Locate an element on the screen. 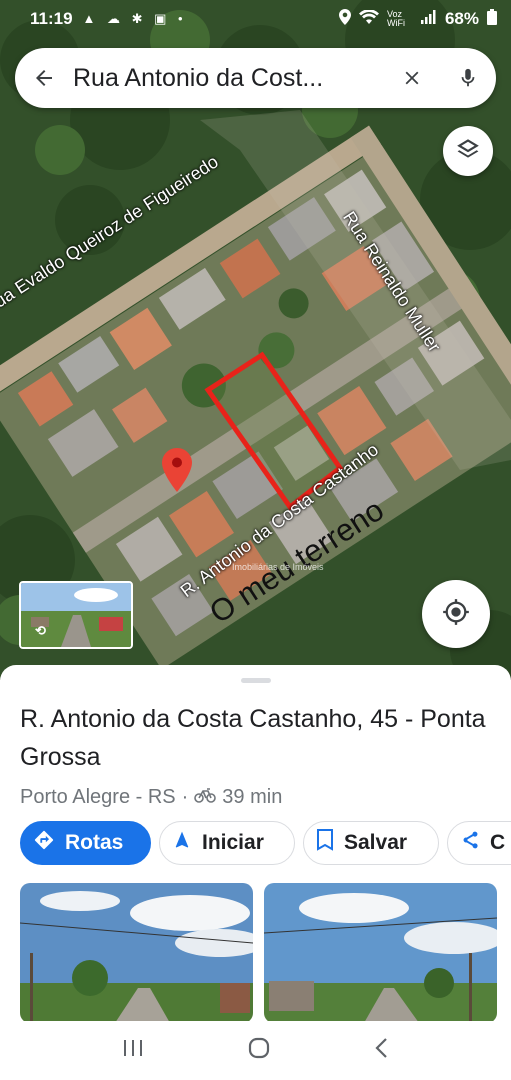 The height and width of the screenshot is (1080, 511). photo-carousel is located at coordinates (258, 952).